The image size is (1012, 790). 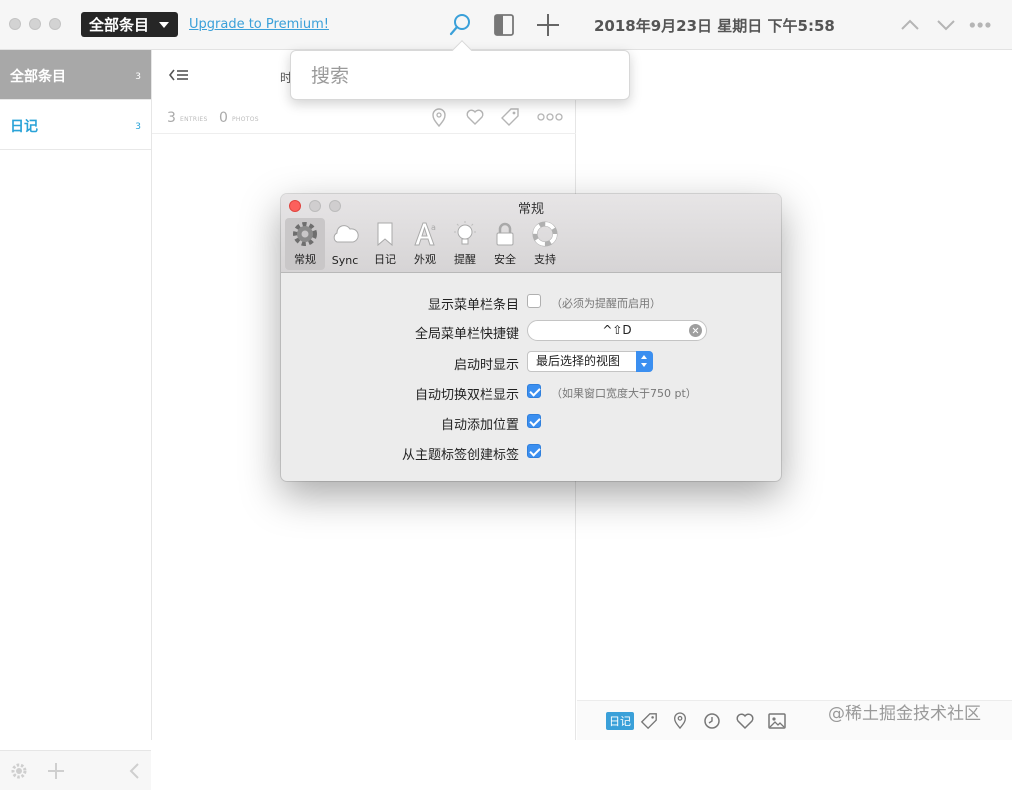 I want to click on tab-general: 常规, so click(x=305, y=244).